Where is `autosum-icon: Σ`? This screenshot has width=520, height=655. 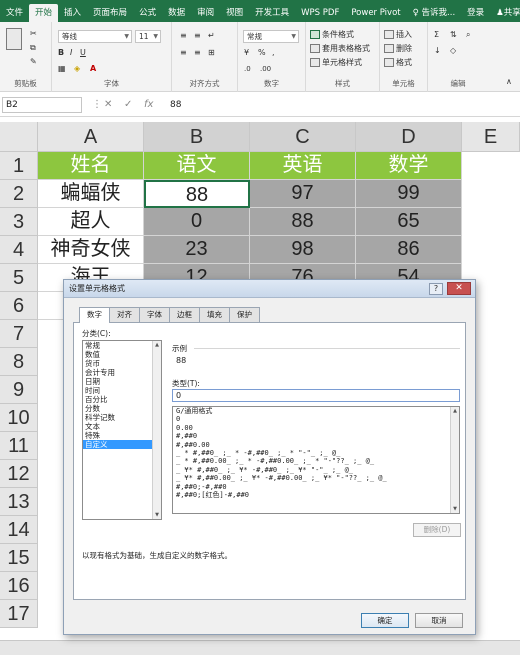 autosum-icon: Σ is located at coordinates (436, 35).